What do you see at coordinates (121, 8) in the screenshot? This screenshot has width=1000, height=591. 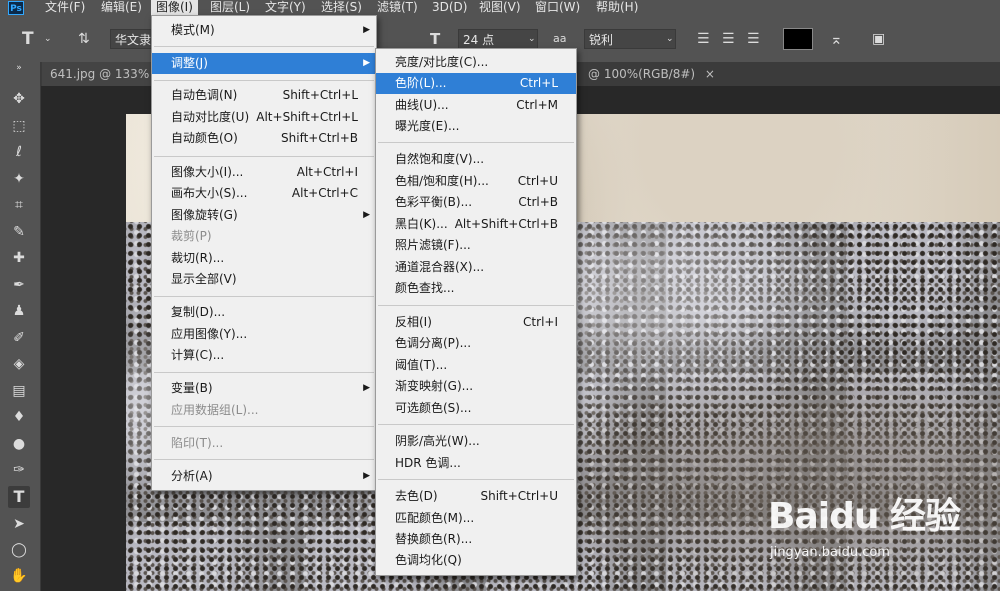 I see `menu-edit: 编辑(E)` at bounding box center [121, 8].